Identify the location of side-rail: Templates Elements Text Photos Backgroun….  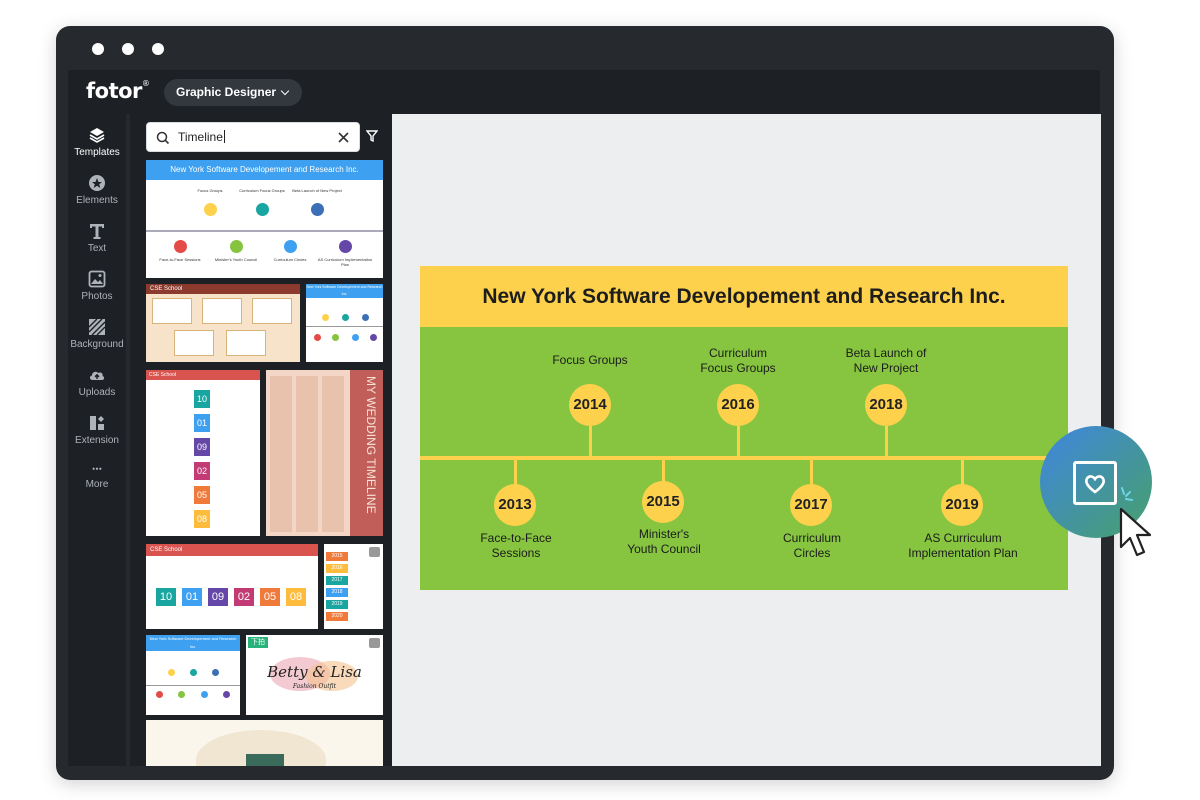
(97, 440).